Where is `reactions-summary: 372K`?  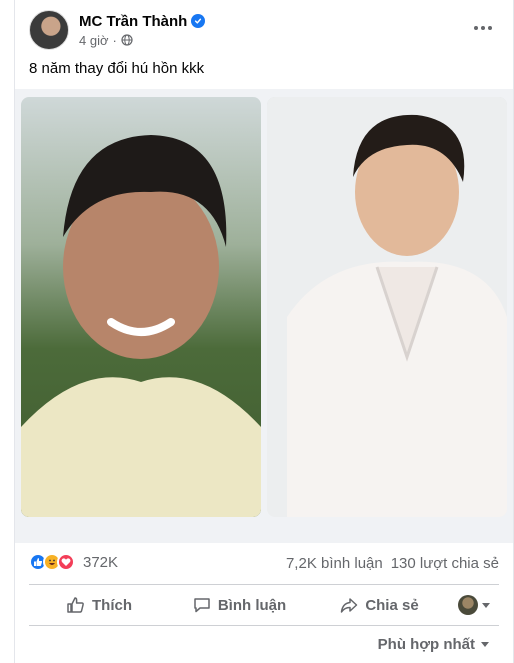
reactions-summary: 372K is located at coordinates (73, 562).